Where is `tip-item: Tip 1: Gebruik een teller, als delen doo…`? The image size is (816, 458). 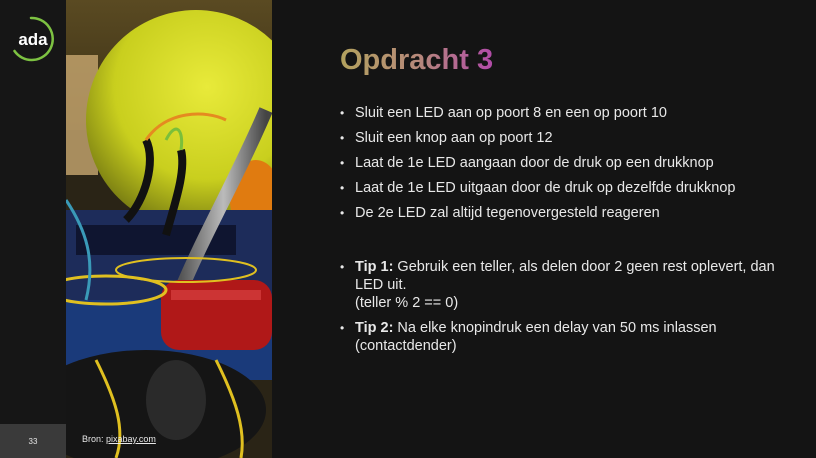 tip-item: Tip 1: Gebruik een teller, als delen doo… is located at coordinates (560, 285).